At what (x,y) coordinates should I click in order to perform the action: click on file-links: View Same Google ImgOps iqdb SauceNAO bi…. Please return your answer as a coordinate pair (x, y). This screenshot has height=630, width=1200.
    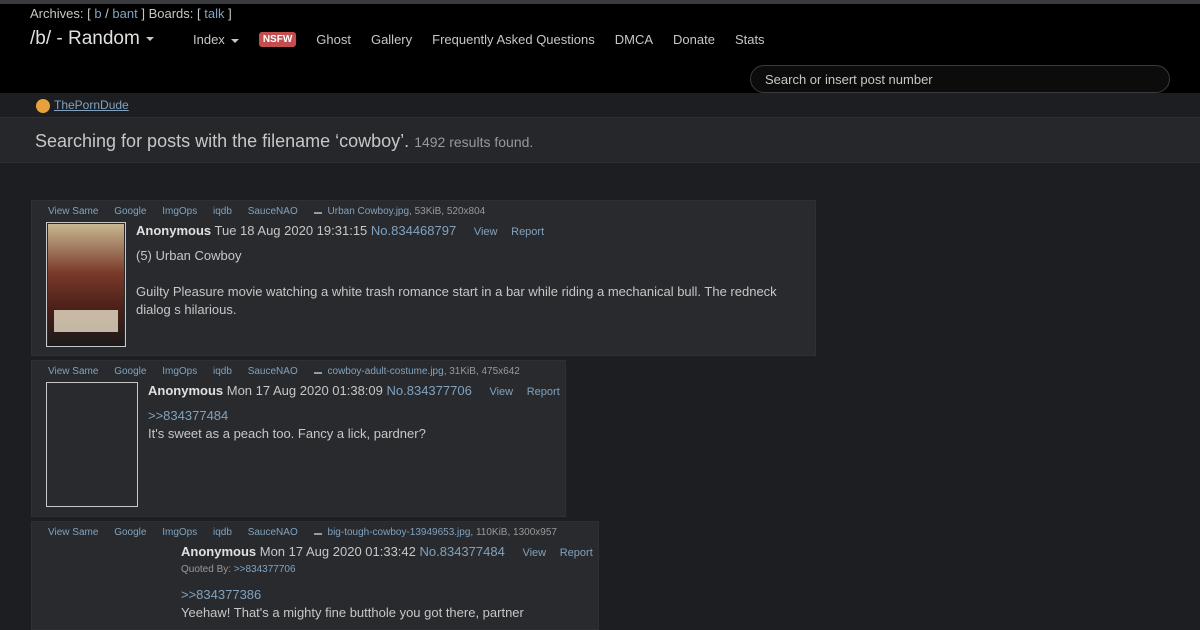
    Looking at the image, I should click on (302, 532).